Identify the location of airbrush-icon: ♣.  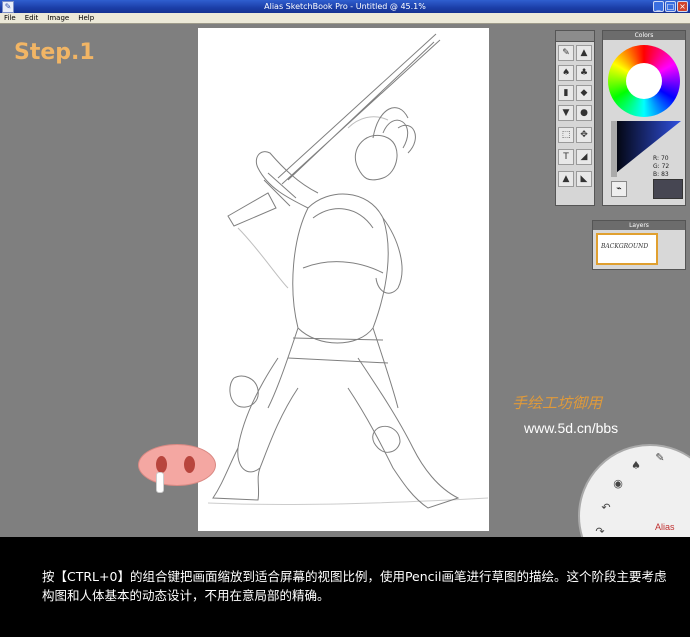
(584, 73).